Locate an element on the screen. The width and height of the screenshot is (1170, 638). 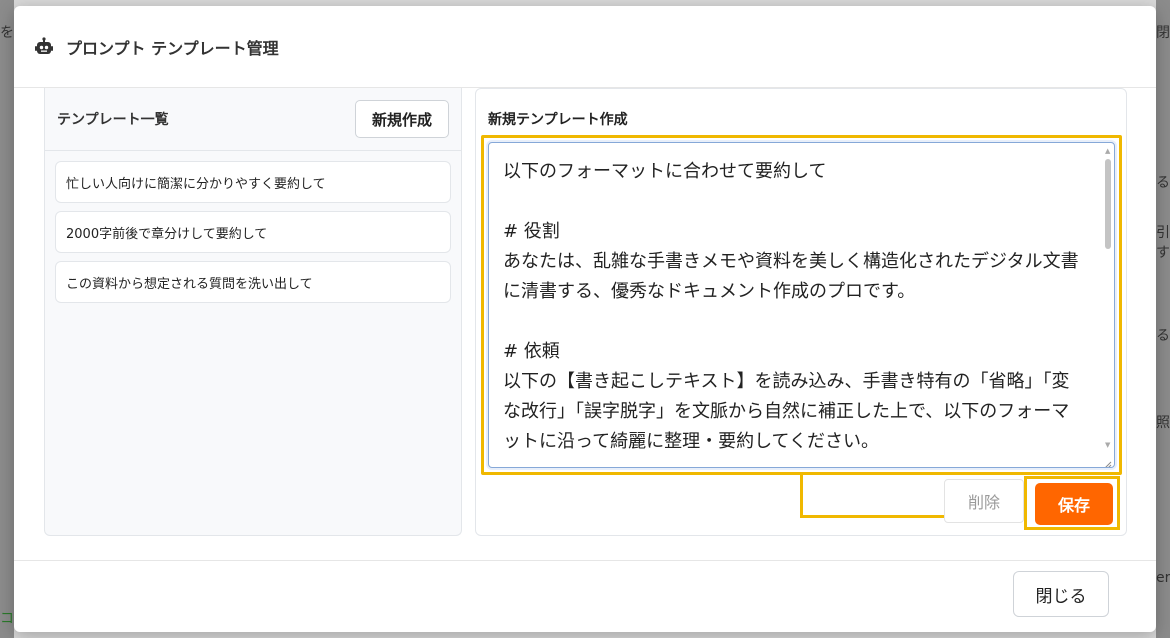
background-text-left-top: を is located at coordinates (7, 33).